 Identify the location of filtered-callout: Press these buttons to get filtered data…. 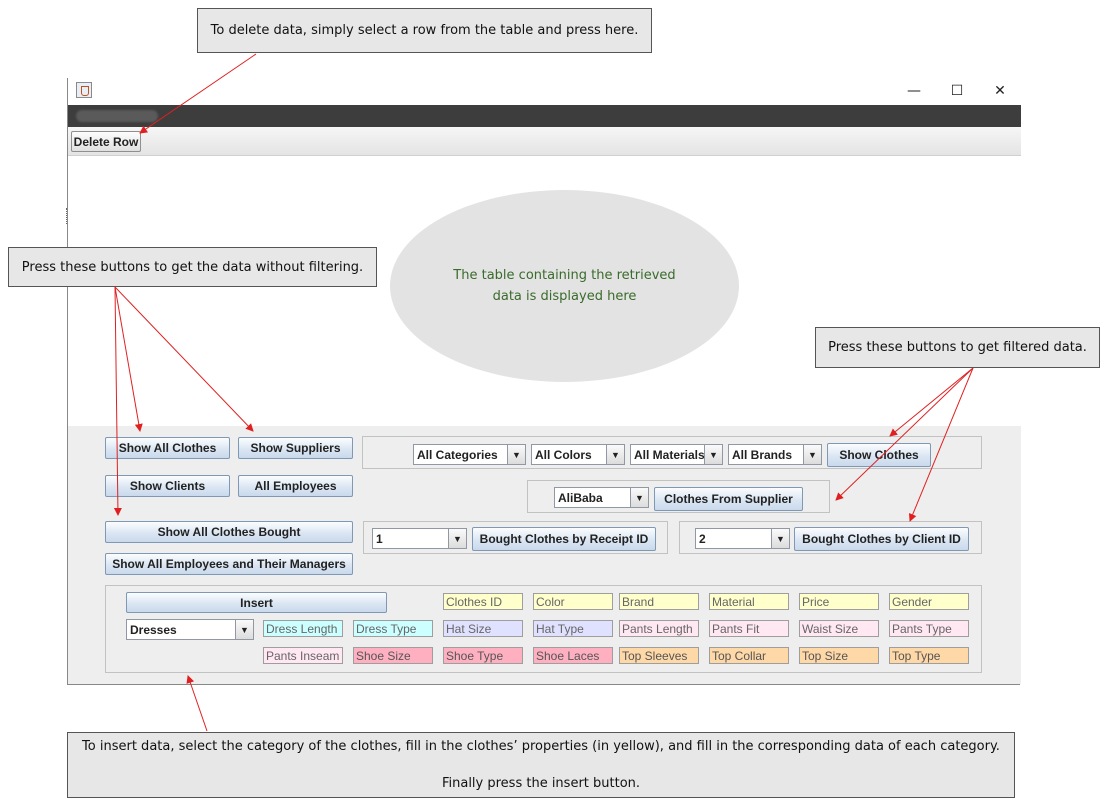
(957, 347).